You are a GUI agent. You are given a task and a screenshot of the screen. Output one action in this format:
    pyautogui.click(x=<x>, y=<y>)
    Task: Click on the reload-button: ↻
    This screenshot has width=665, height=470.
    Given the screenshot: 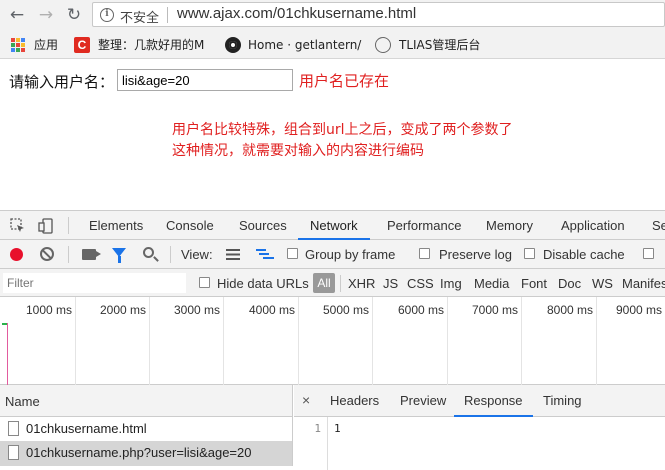 What is the action you would take?
    pyautogui.click(x=74, y=15)
    